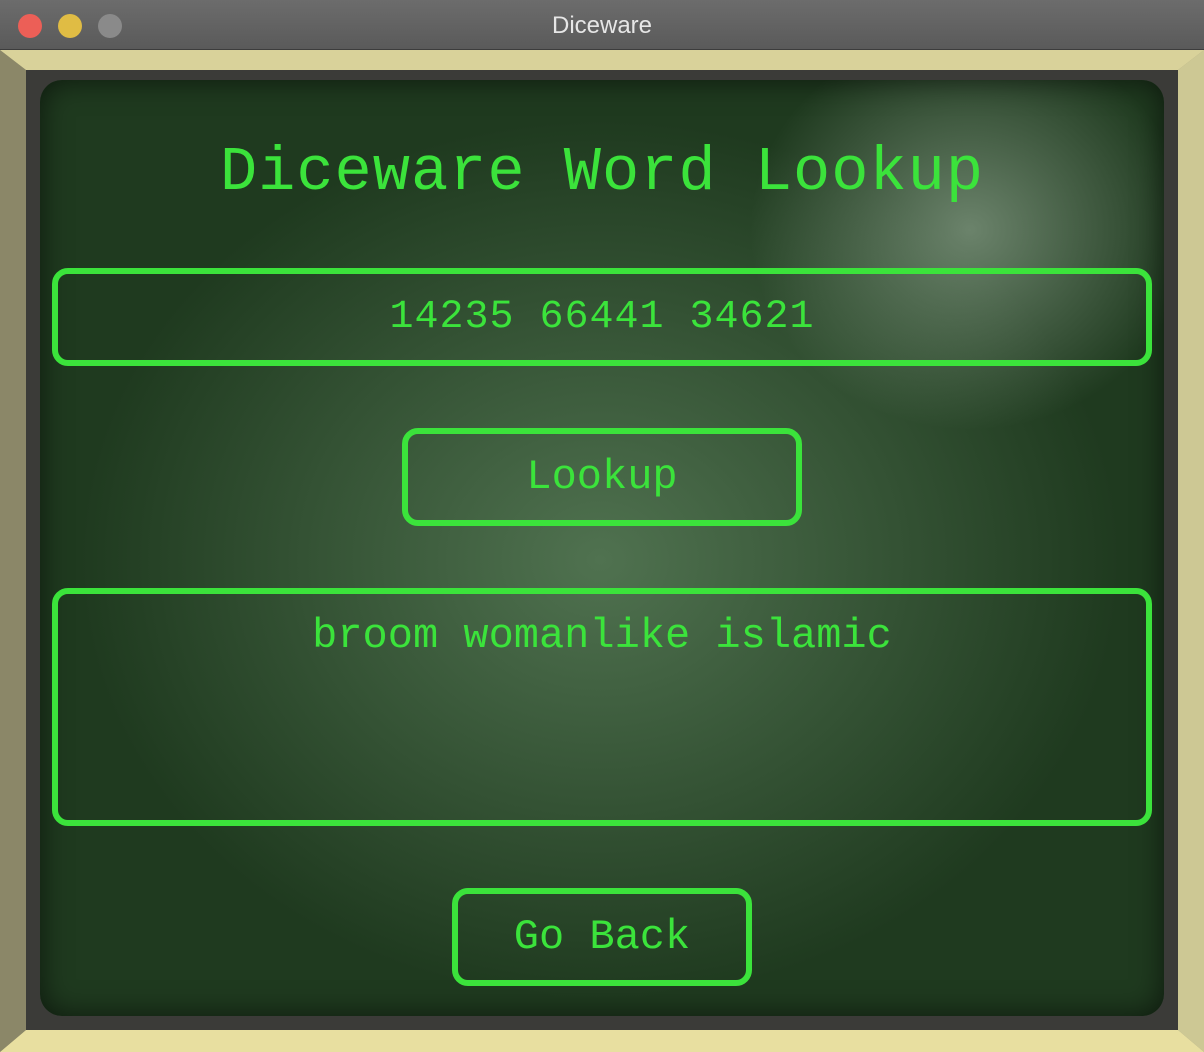  I want to click on frame-bevel-bottom, so click(602, 1041).